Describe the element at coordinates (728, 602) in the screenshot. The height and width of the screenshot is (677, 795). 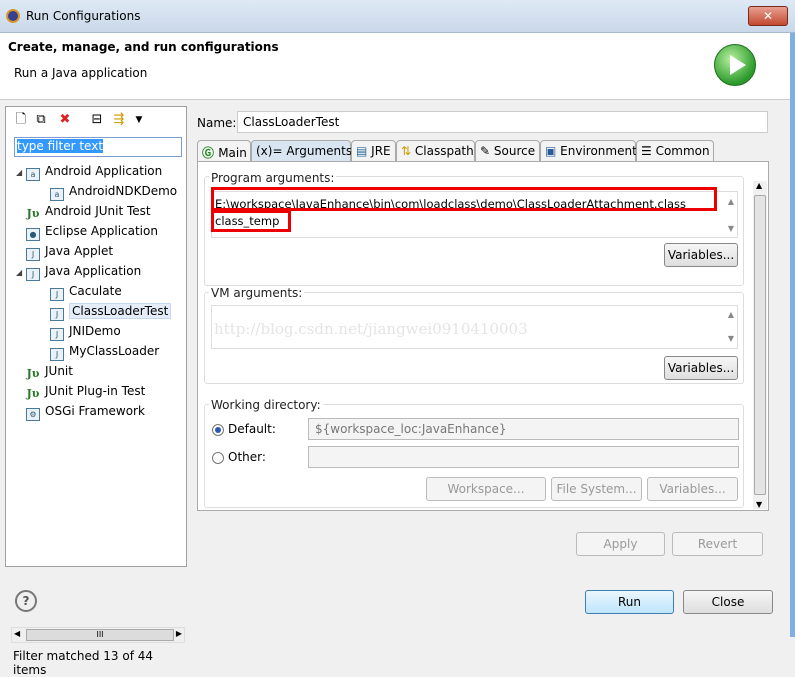
I see `close-button: Close` at that location.